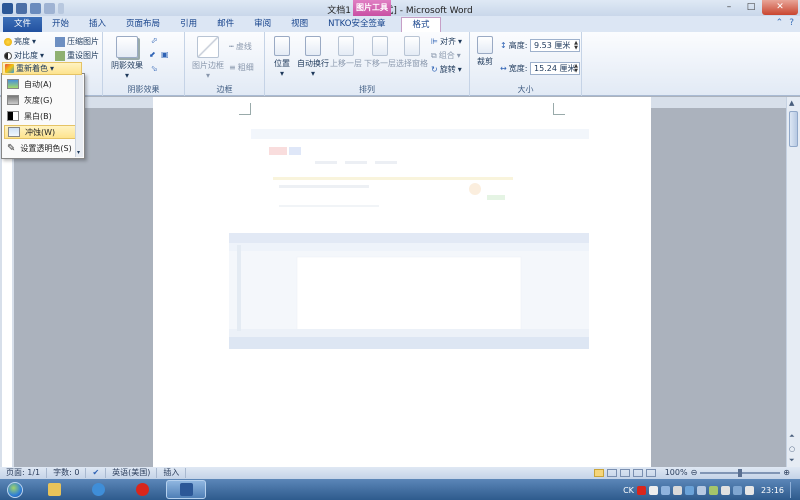 The height and width of the screenshot is (500, 800). Describe the element at coordinates (20, 41) in the screenshot. I see `brightness-button: 亮度 ▾` at that location.